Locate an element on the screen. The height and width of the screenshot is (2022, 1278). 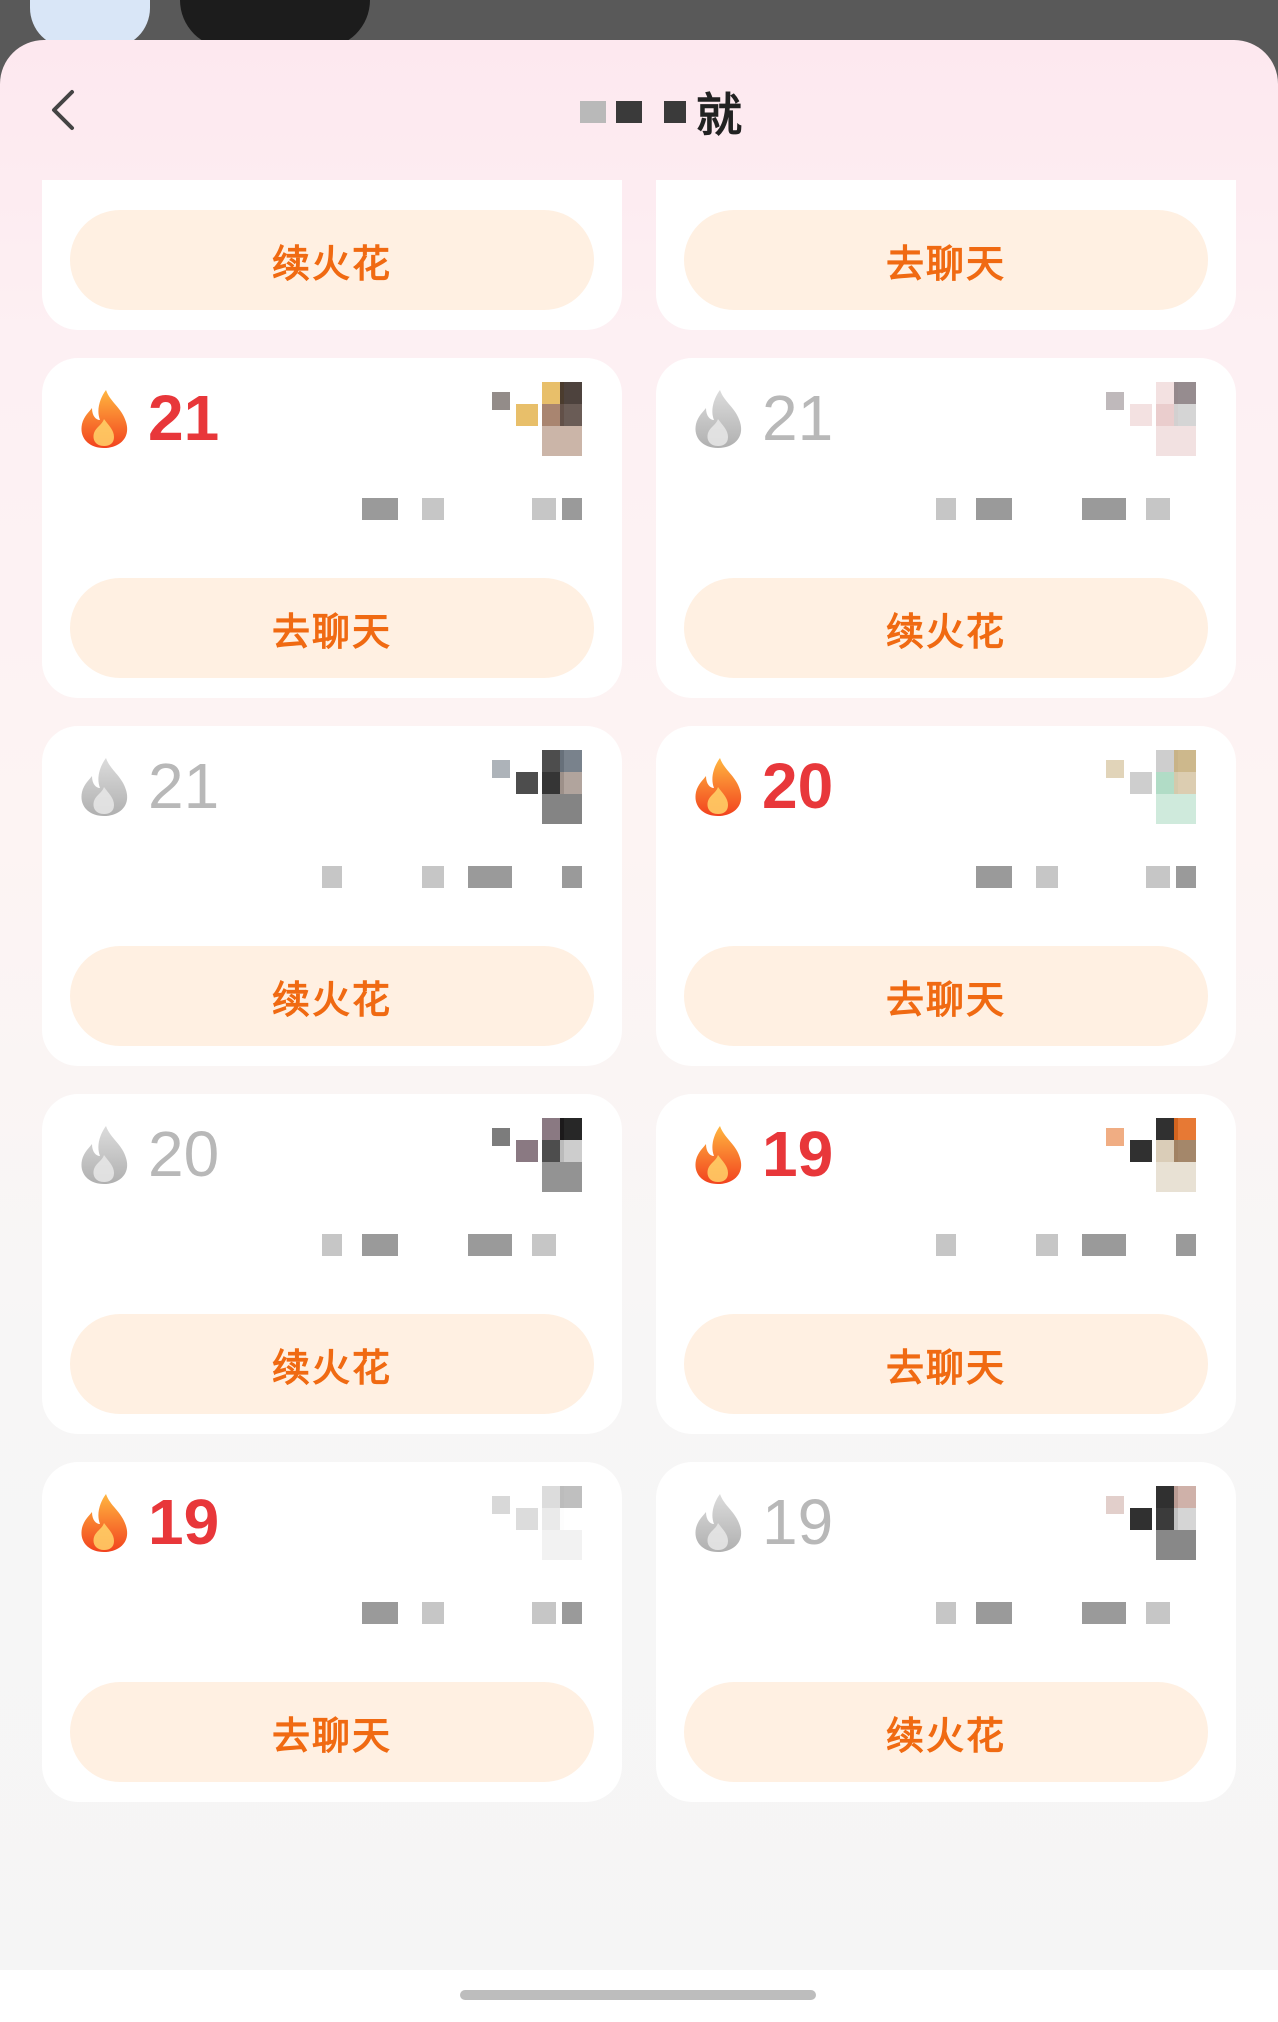
chevron-left-icon is located at coordinates (63, 110).